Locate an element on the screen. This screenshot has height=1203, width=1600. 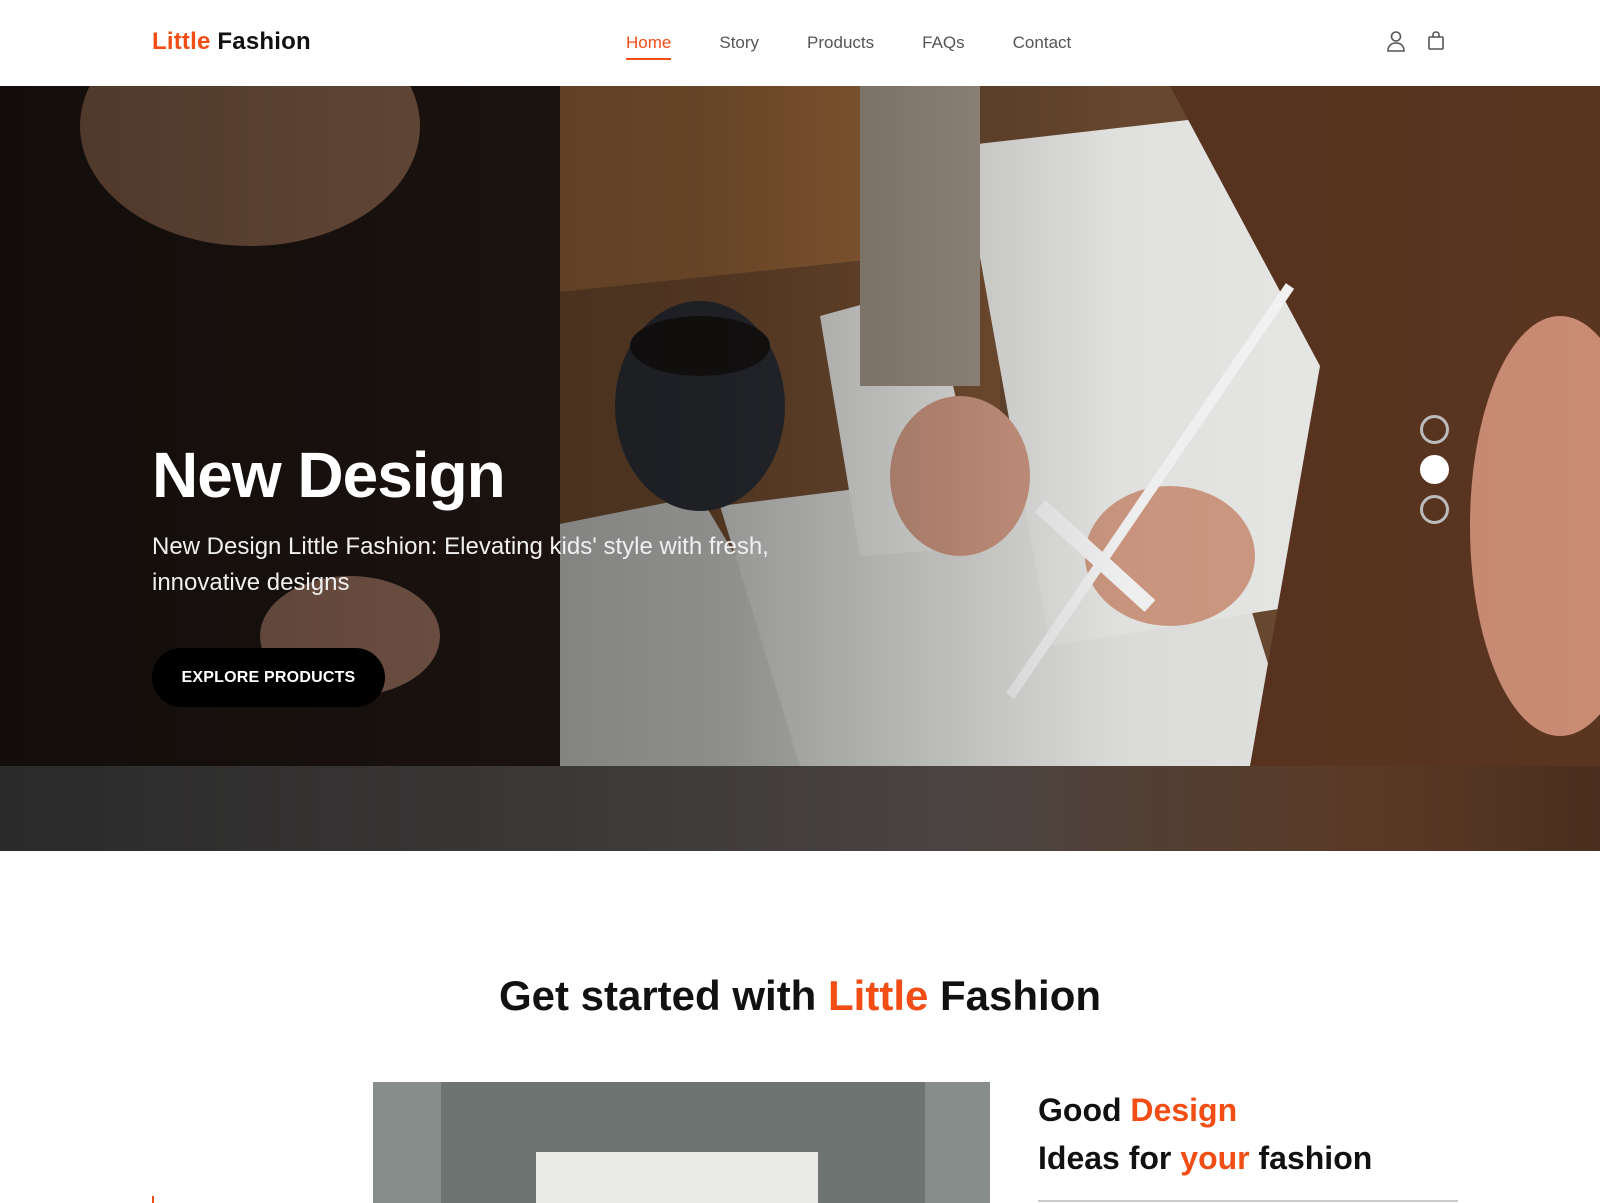
feature-heading: Good Design Ideas for your fashion is located at coordinates (1205, 1134).